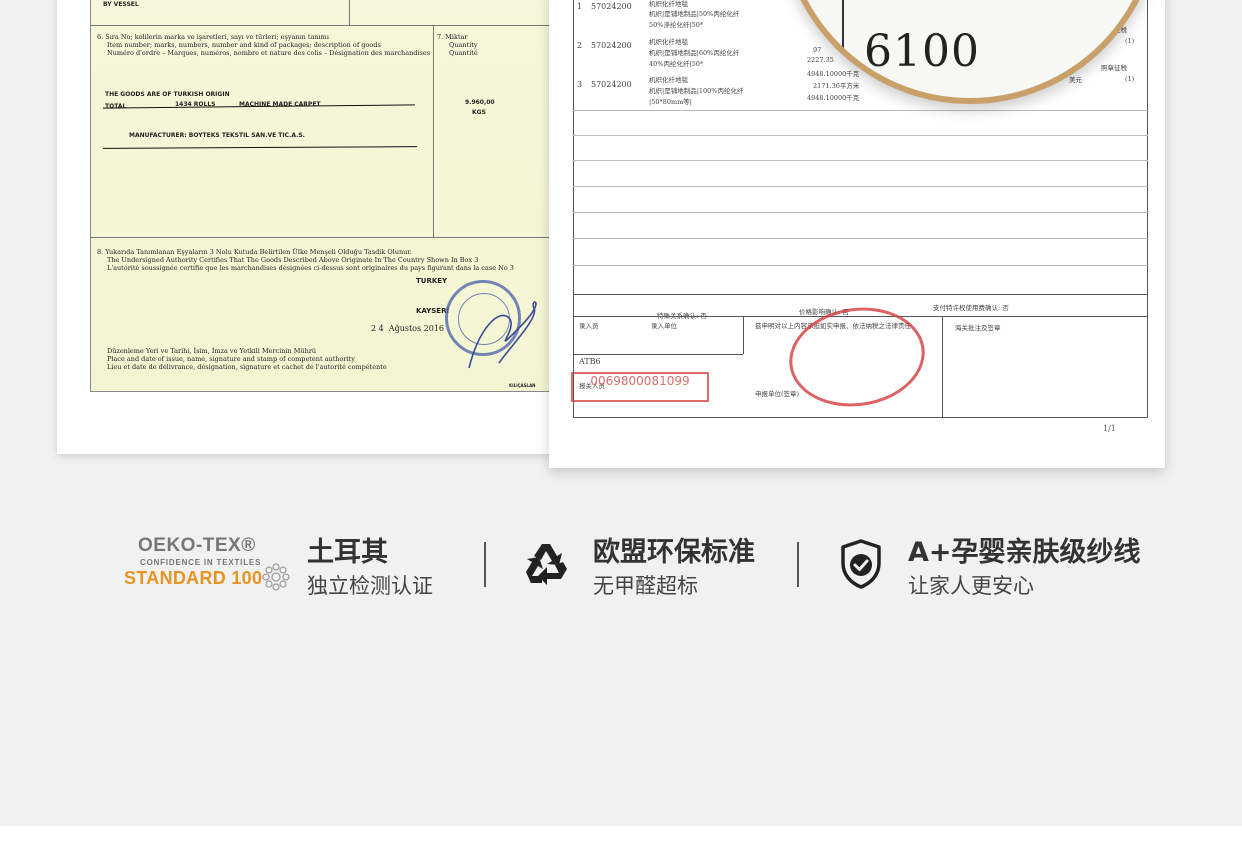 The width and height of the screenshot is (1242, 862). What do you see at coordinates (201, 562) in the screenshot?
I see `oeko-tex-tagline: CONFIDENCE IN TEXTILES` at bounding box center [201, 562].